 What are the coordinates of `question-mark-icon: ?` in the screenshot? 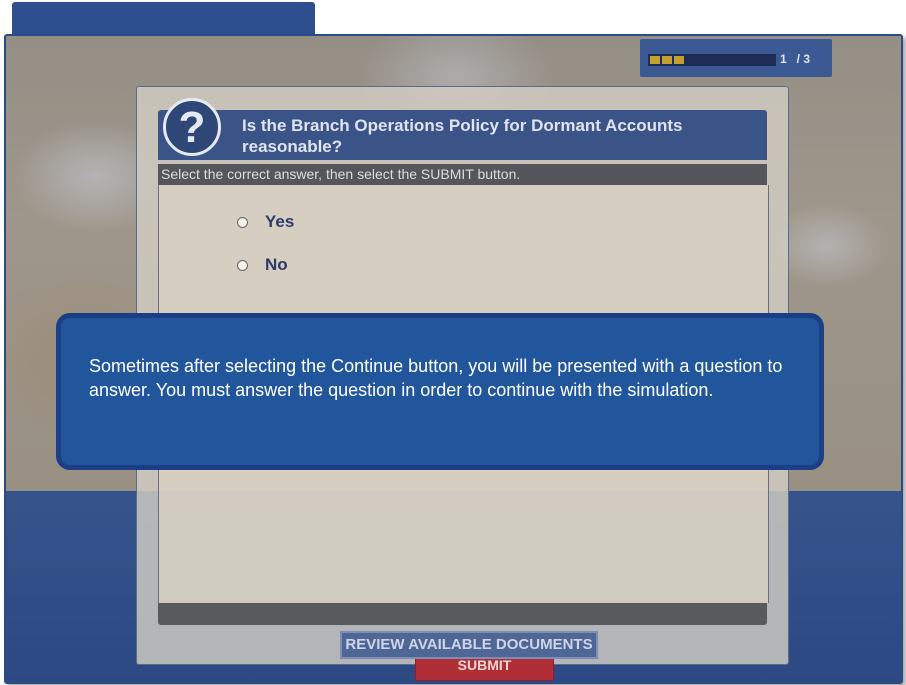 It's located at (192, 127).